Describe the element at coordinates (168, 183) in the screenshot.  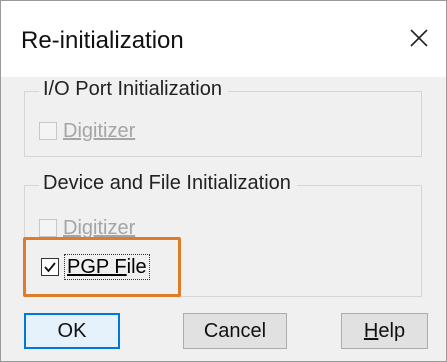
I see `device-file-group-label: Device and File Initialization` at that location.